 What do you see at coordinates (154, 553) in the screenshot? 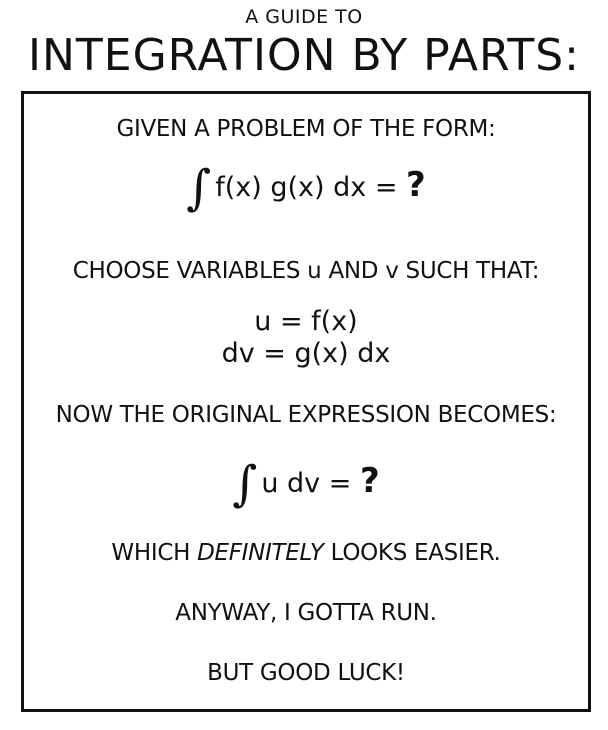
I see `easier-pre: WHICH` at bounding box center [154, 553].